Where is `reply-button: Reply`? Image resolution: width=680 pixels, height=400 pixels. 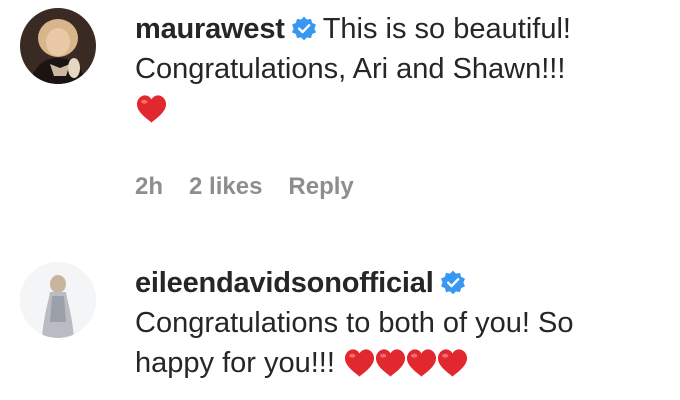
reply-button: Reply is located at coordinates (320, 186).